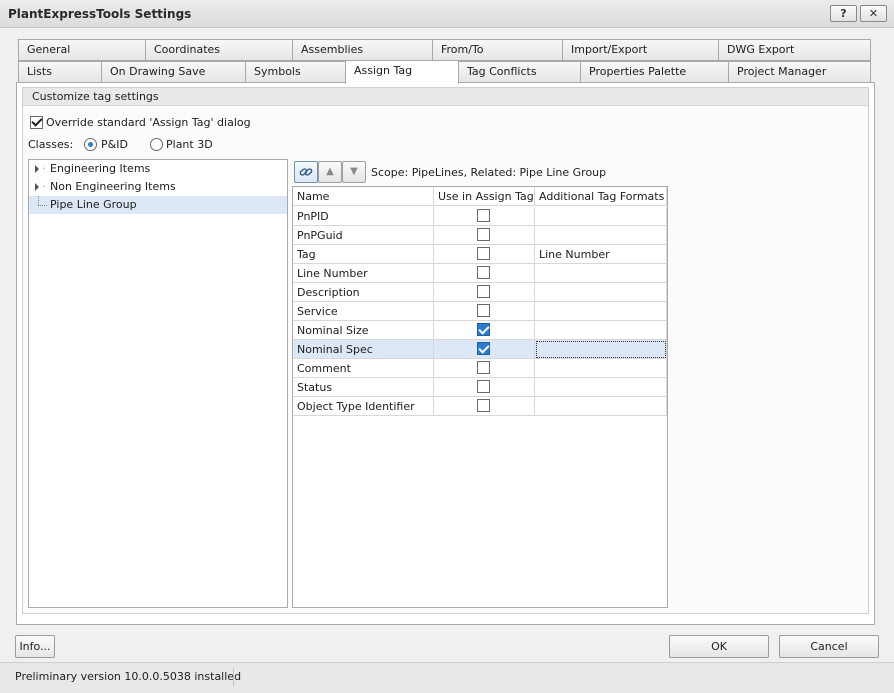  What do you see at coordinates (363, 330) in the screenshot?
I see `grid-cell-name: Nominal Size` at bounding box center [363, 330].